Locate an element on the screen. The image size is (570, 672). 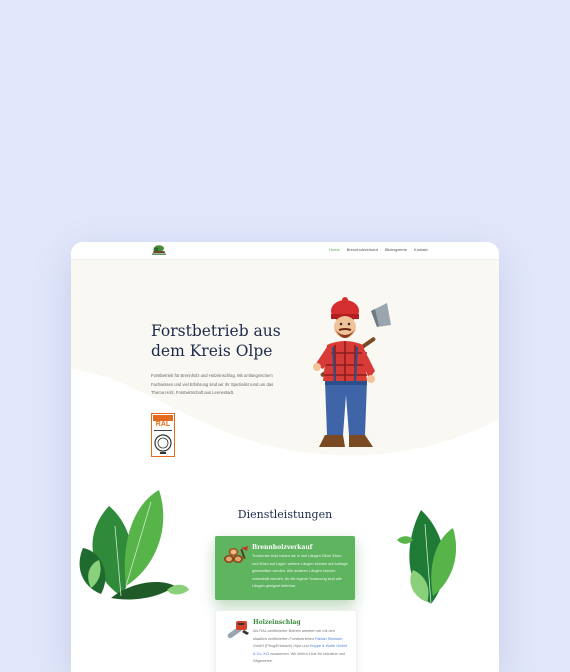
ral-badge-label: RAL is located at coordinates (163, 424).